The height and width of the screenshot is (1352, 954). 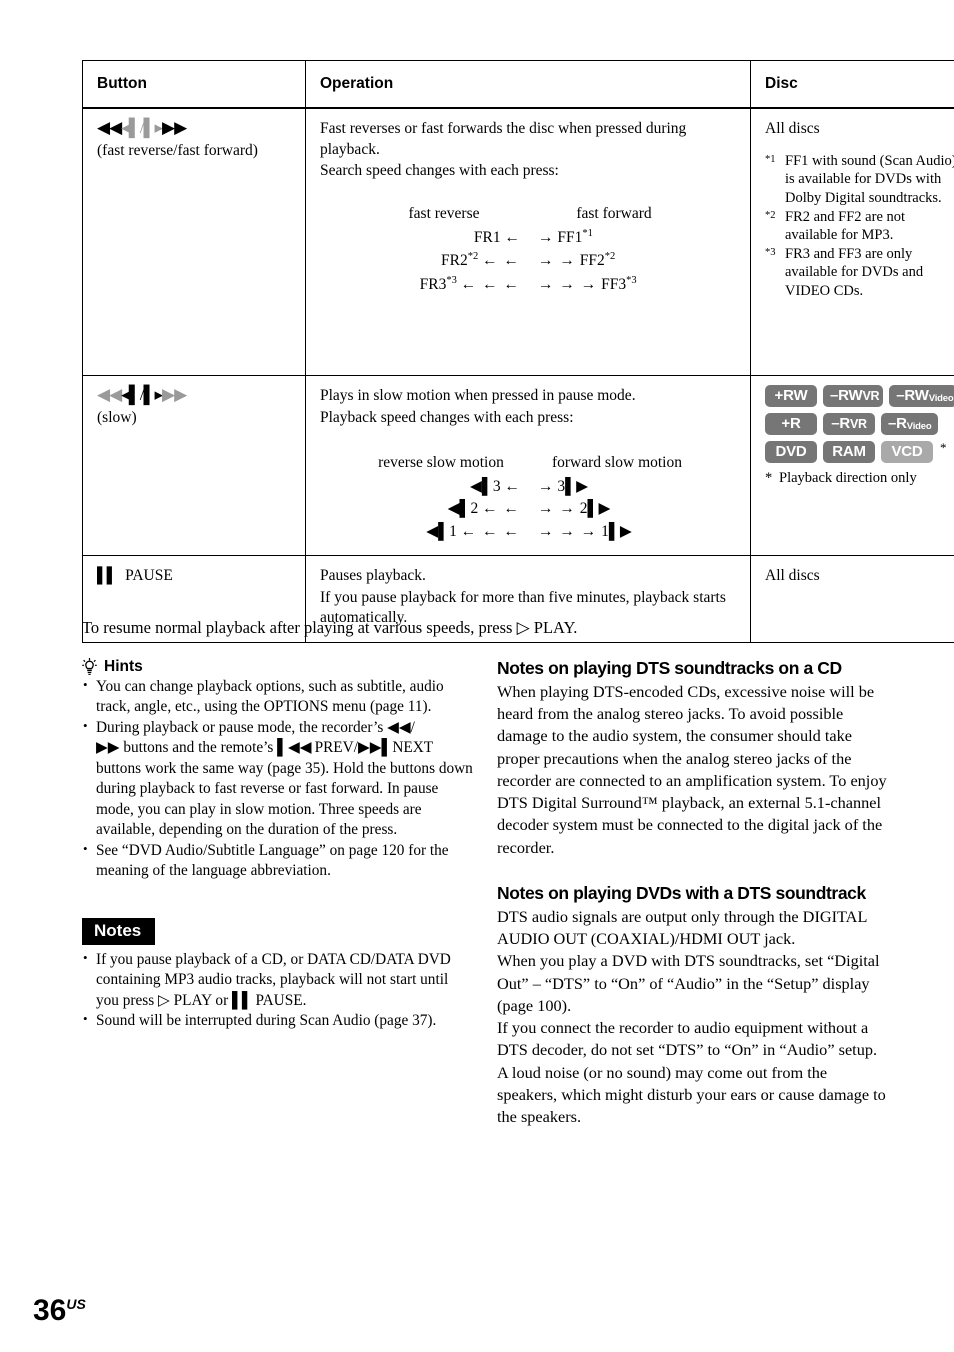 I want to click on operation-line-2: Search speed changes with each press:, so click(x=439, y=171).